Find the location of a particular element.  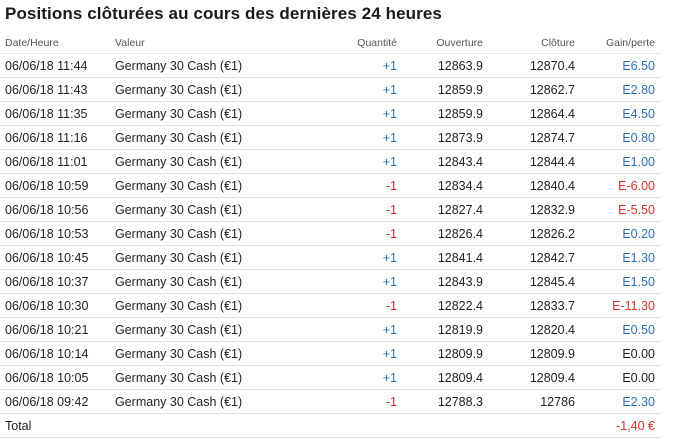

cell-date: 06/06/18 10:30 is located at coordinates (55, 305).